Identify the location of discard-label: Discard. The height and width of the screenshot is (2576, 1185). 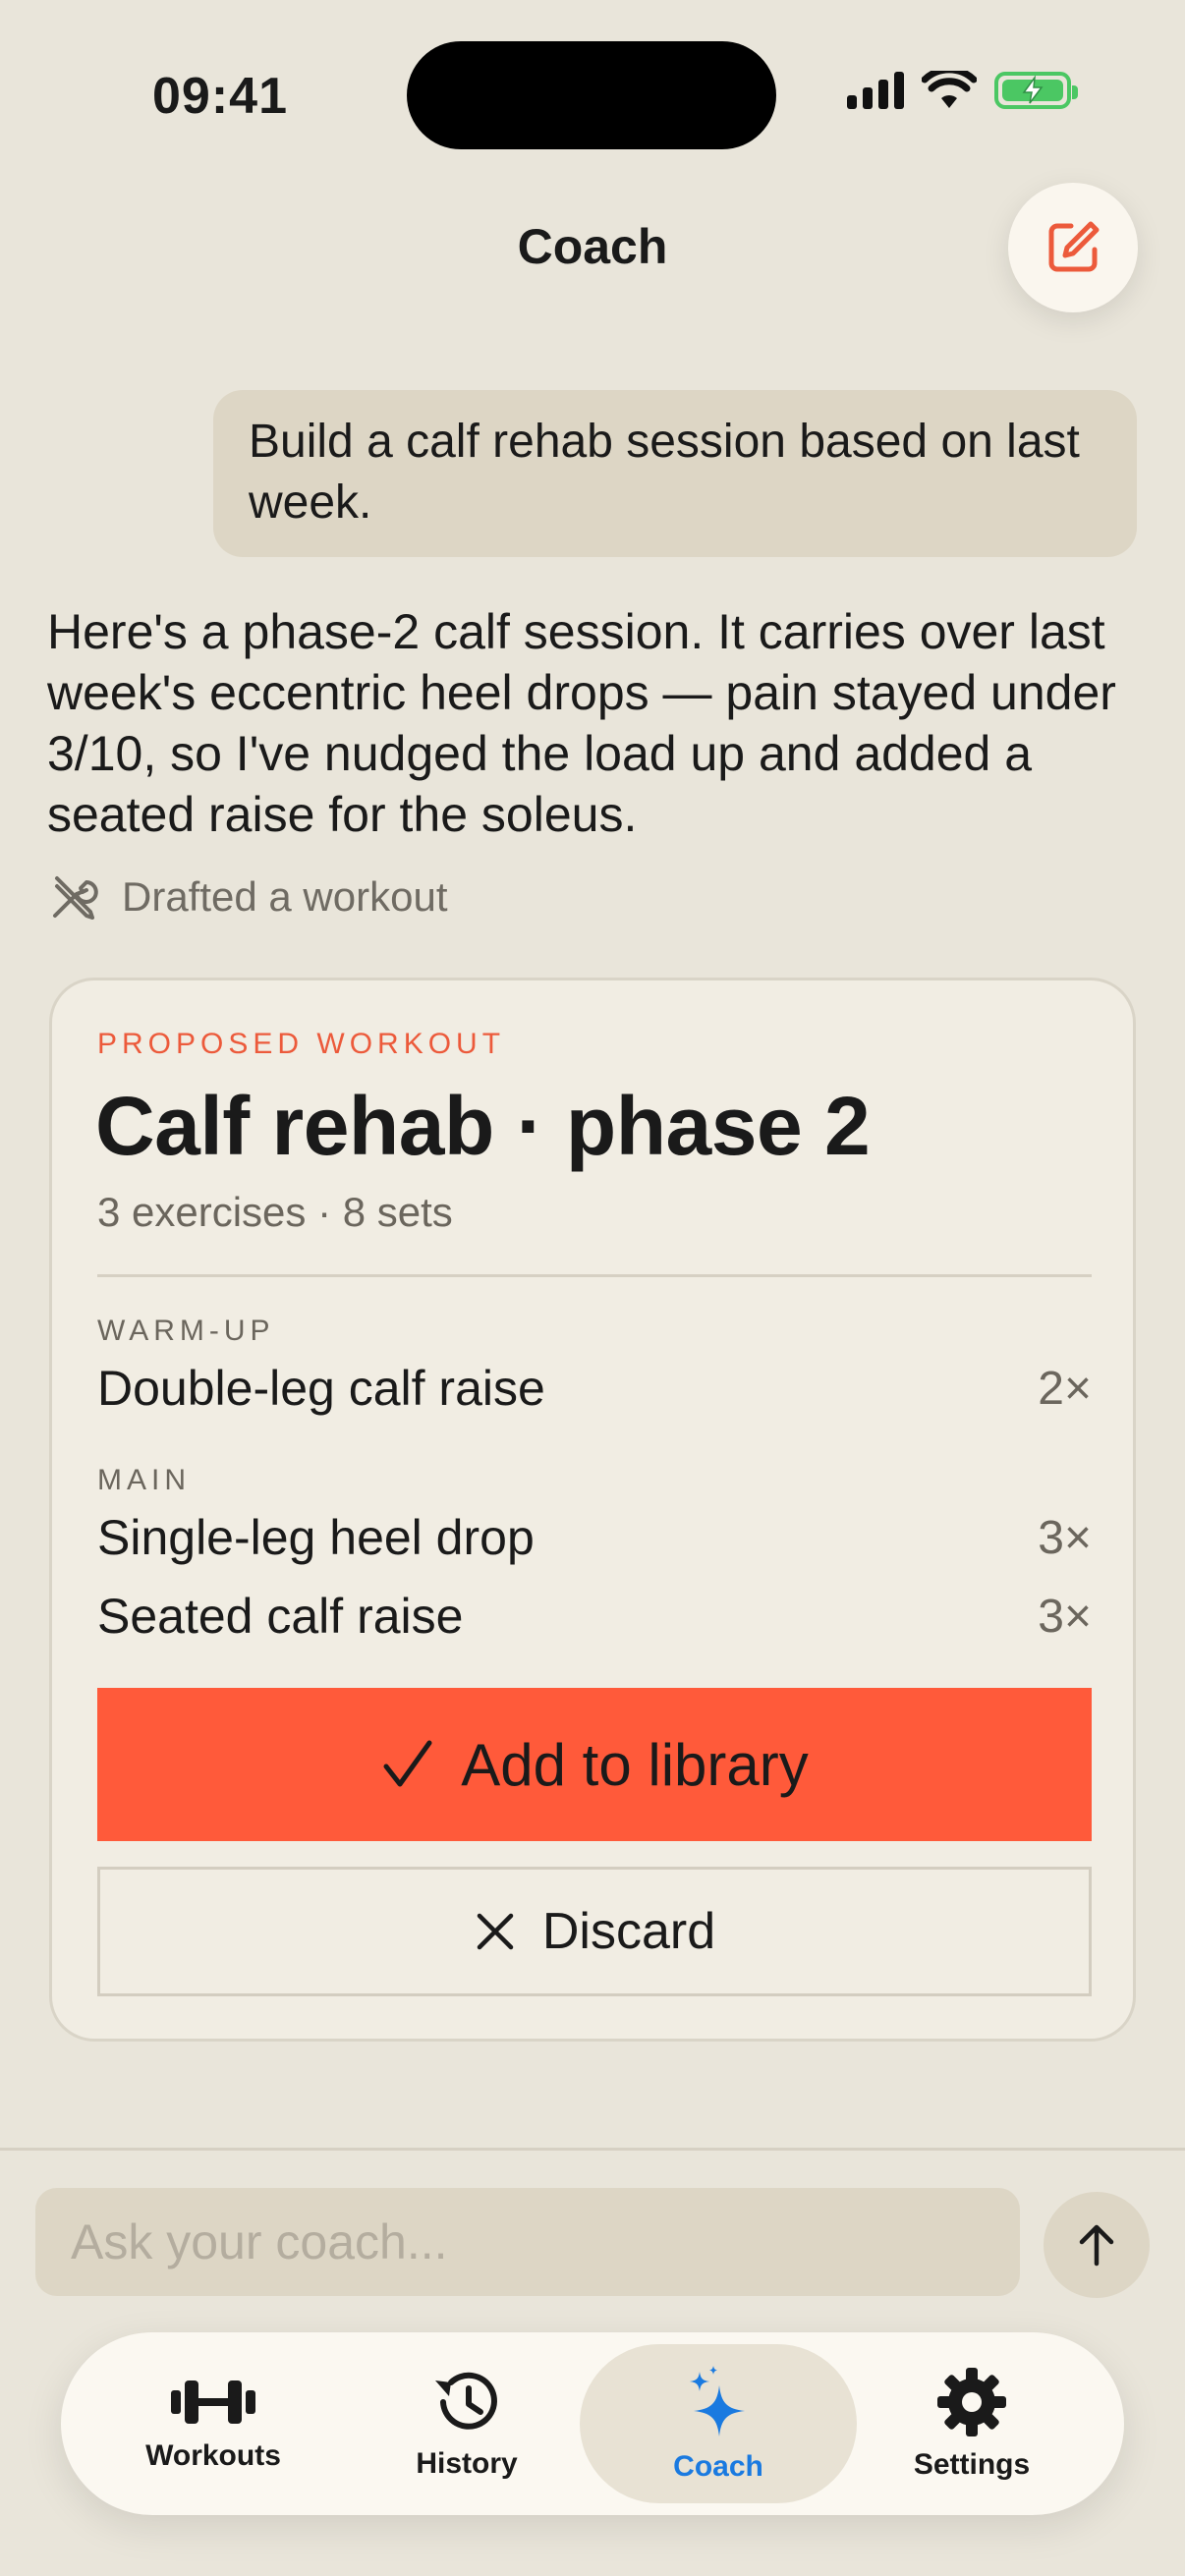
(629, 1931).